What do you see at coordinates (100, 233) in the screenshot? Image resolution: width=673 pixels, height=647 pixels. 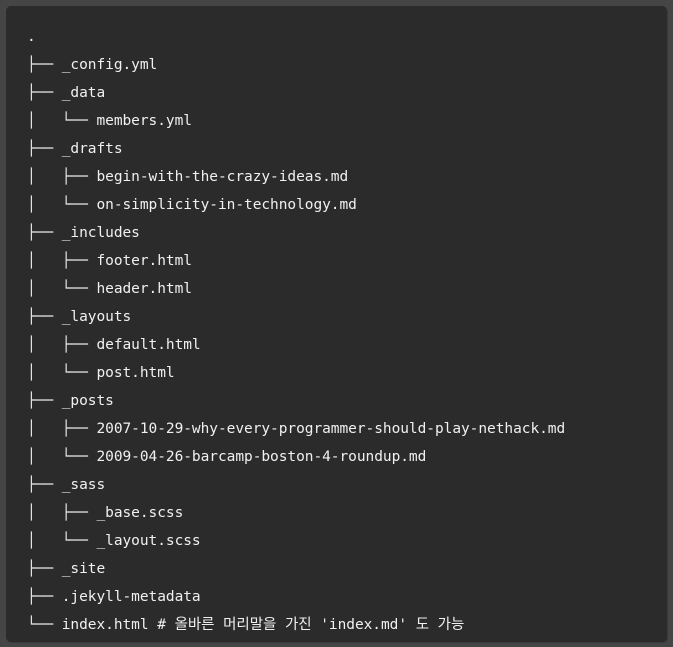 I see `tree-entry-name: _includes` at bounding box center [100, 233].